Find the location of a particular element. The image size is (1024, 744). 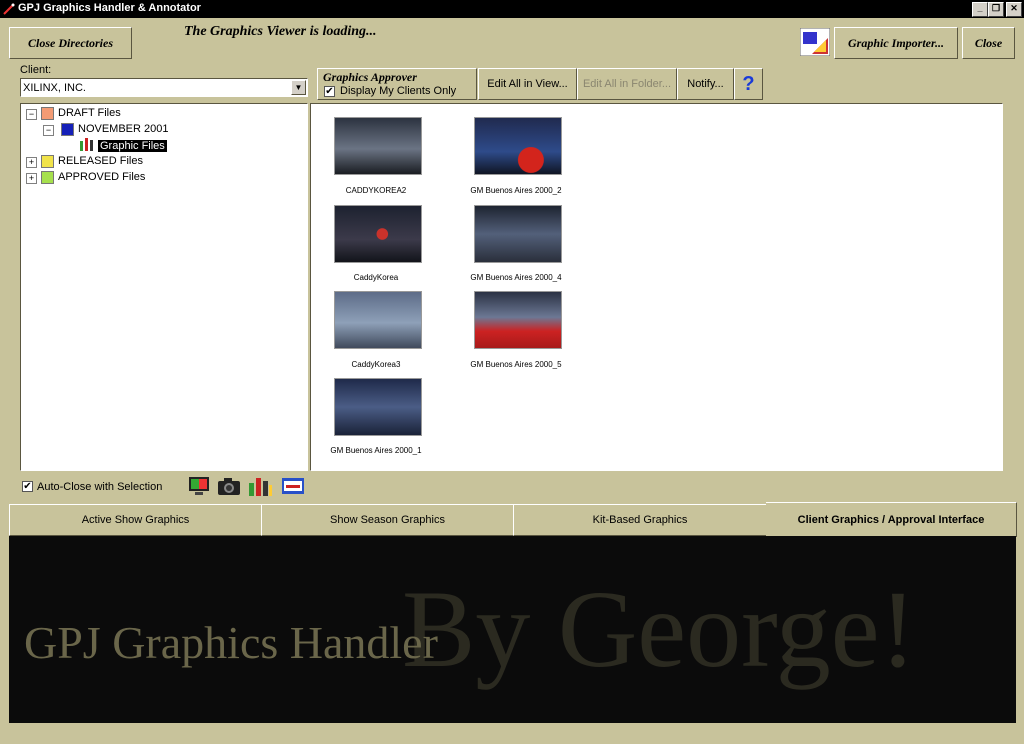

chevron-down-icon: ▼ is located at coordinates (298, 87).